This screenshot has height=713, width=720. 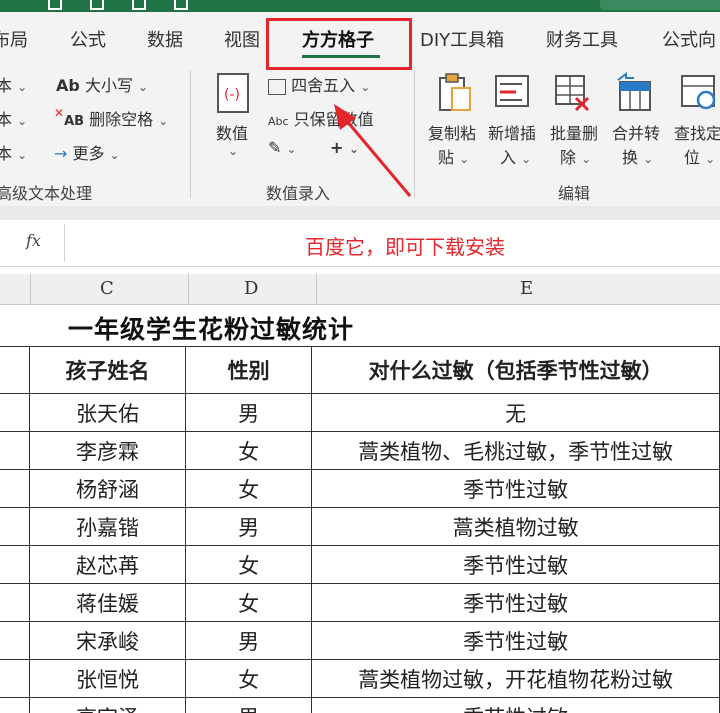 I want to click on table-row: 杨舒涵女季节性过敏, so click(x=360, y=488).